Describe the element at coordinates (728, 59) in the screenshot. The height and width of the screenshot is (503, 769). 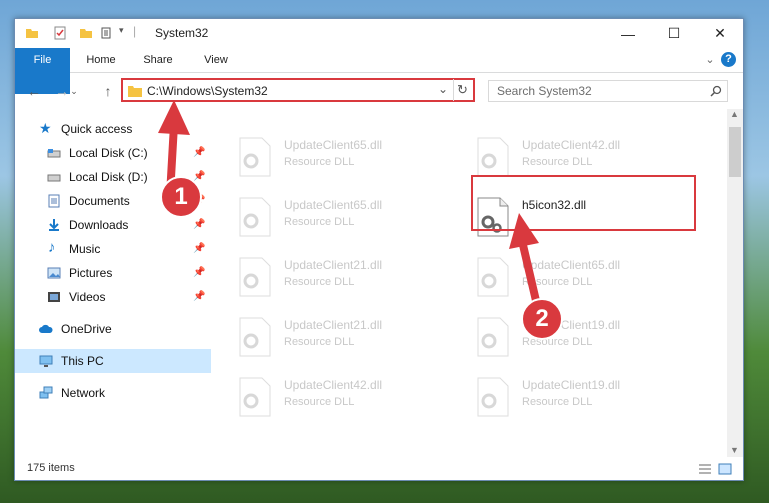
I see `help-button: ?` at that location.